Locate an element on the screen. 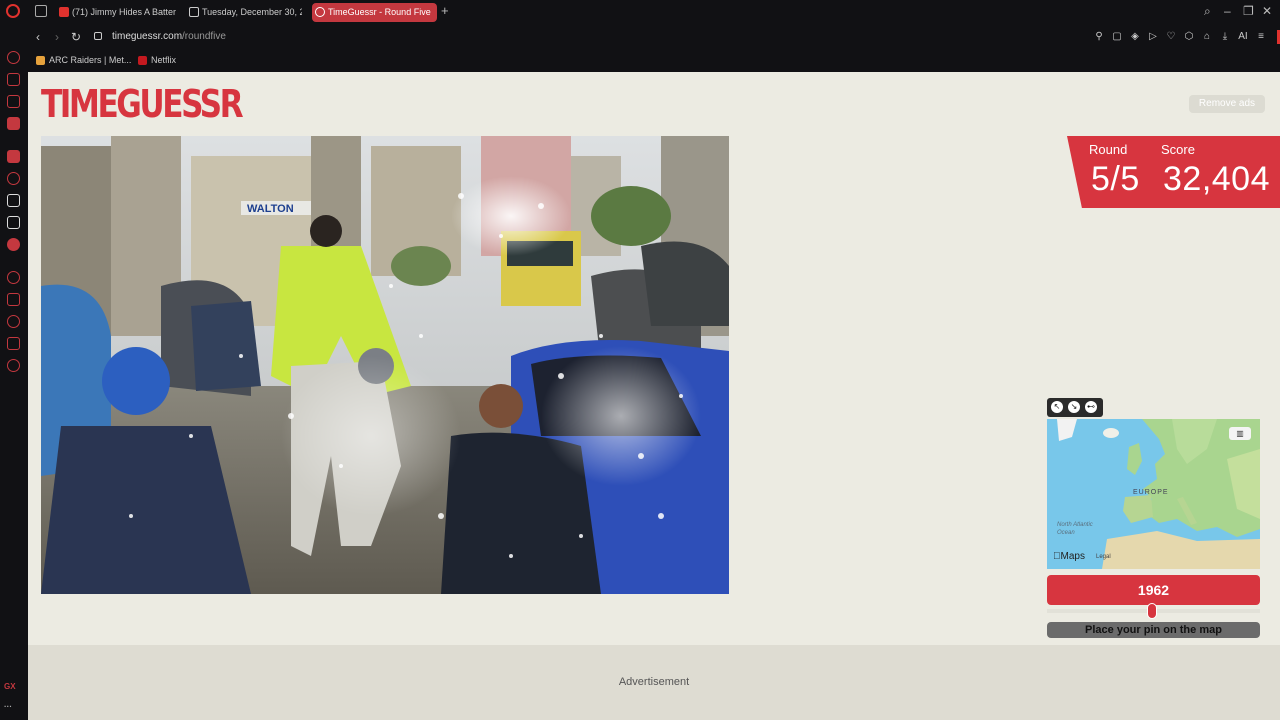  pin-icon: ⚲ is located at coordinates (1099, 37).